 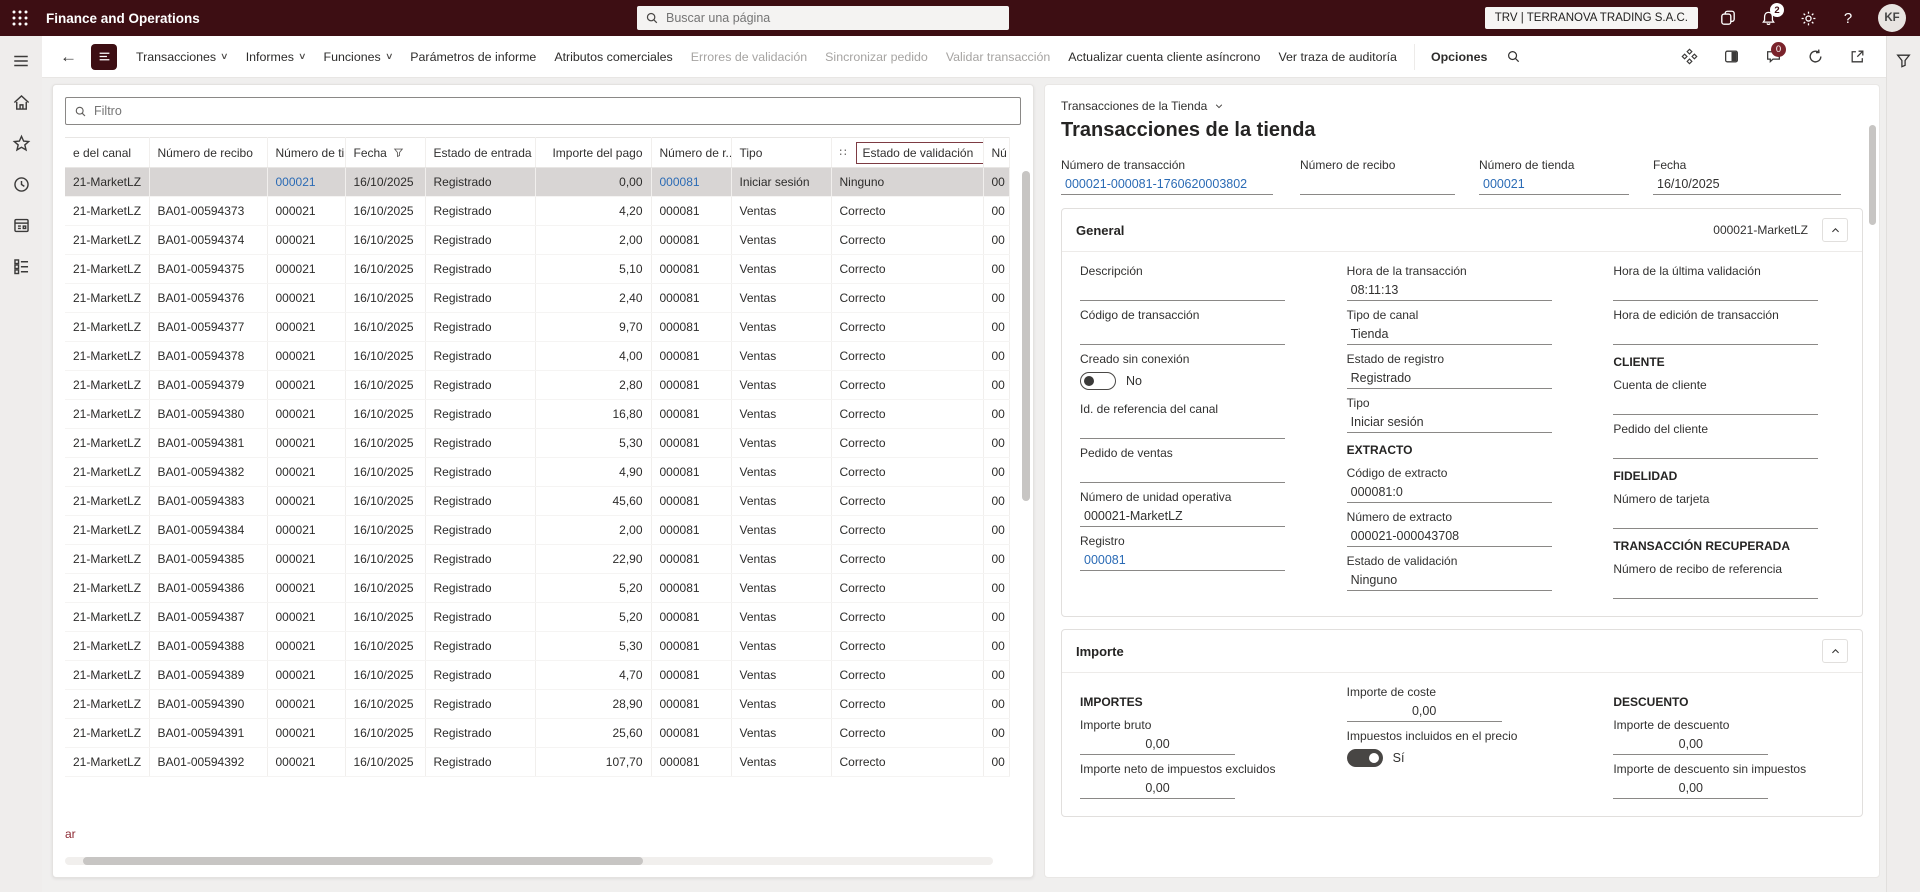 What do you see at coordinates (208, 152) in the screenshot?
I see `column-header-numero-recibo: Número de recibo` at bounding box center [208, 152].